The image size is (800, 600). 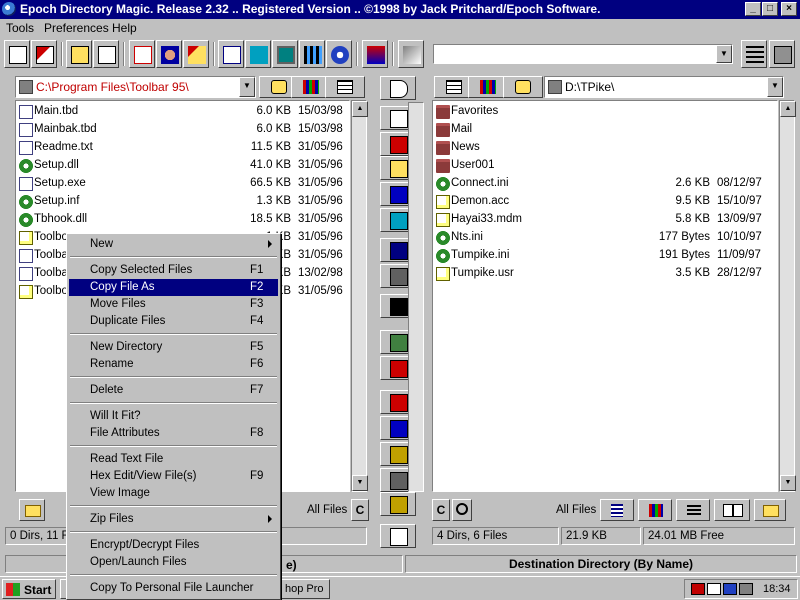 What do you see at coordinates (523, 87) in the screenshot?
I see `dest-hand-button` at bounding box center [523, 87].